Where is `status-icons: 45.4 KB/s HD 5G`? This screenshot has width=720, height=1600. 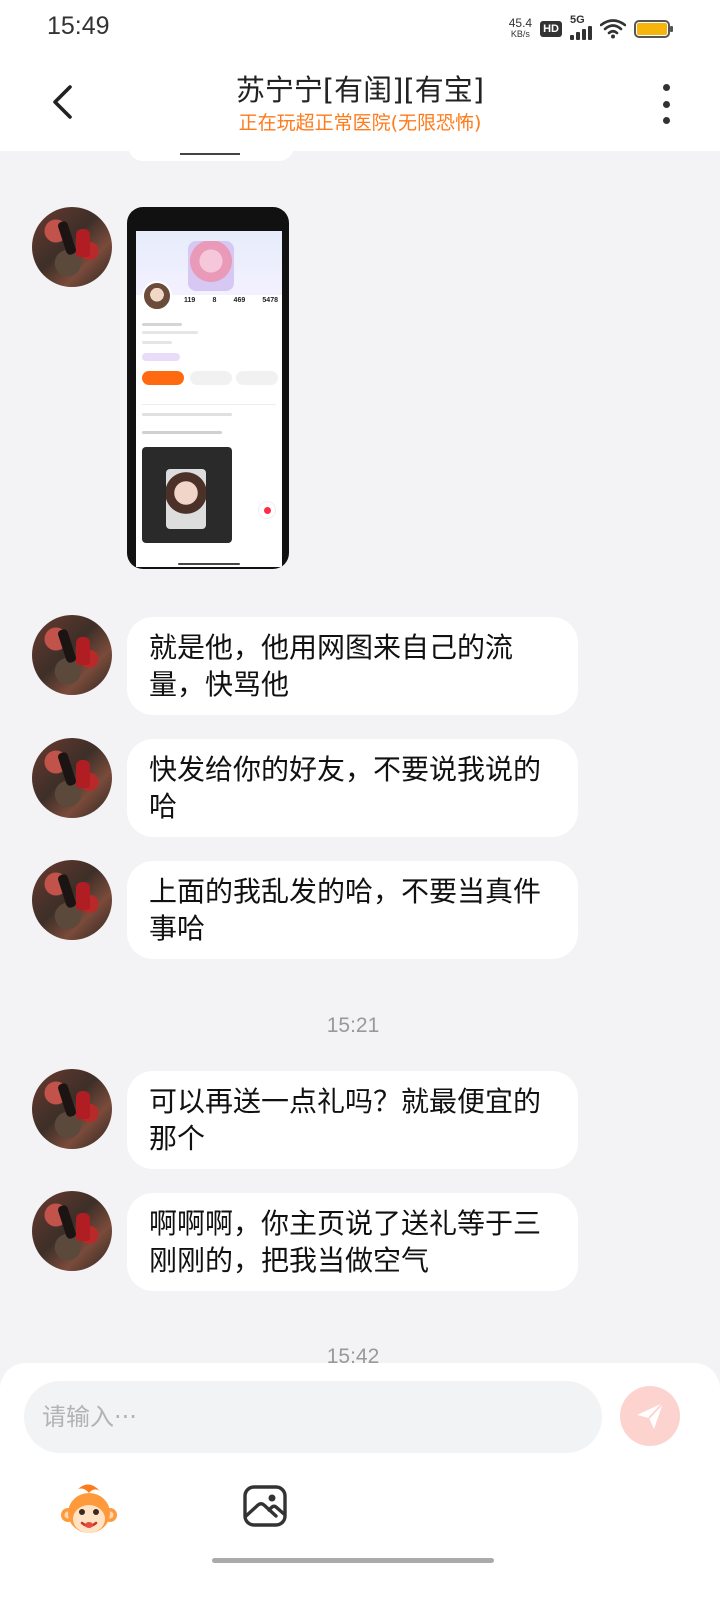 status-icons: 45.4 KB/s HD 5G is located at coordinates (590, 29).